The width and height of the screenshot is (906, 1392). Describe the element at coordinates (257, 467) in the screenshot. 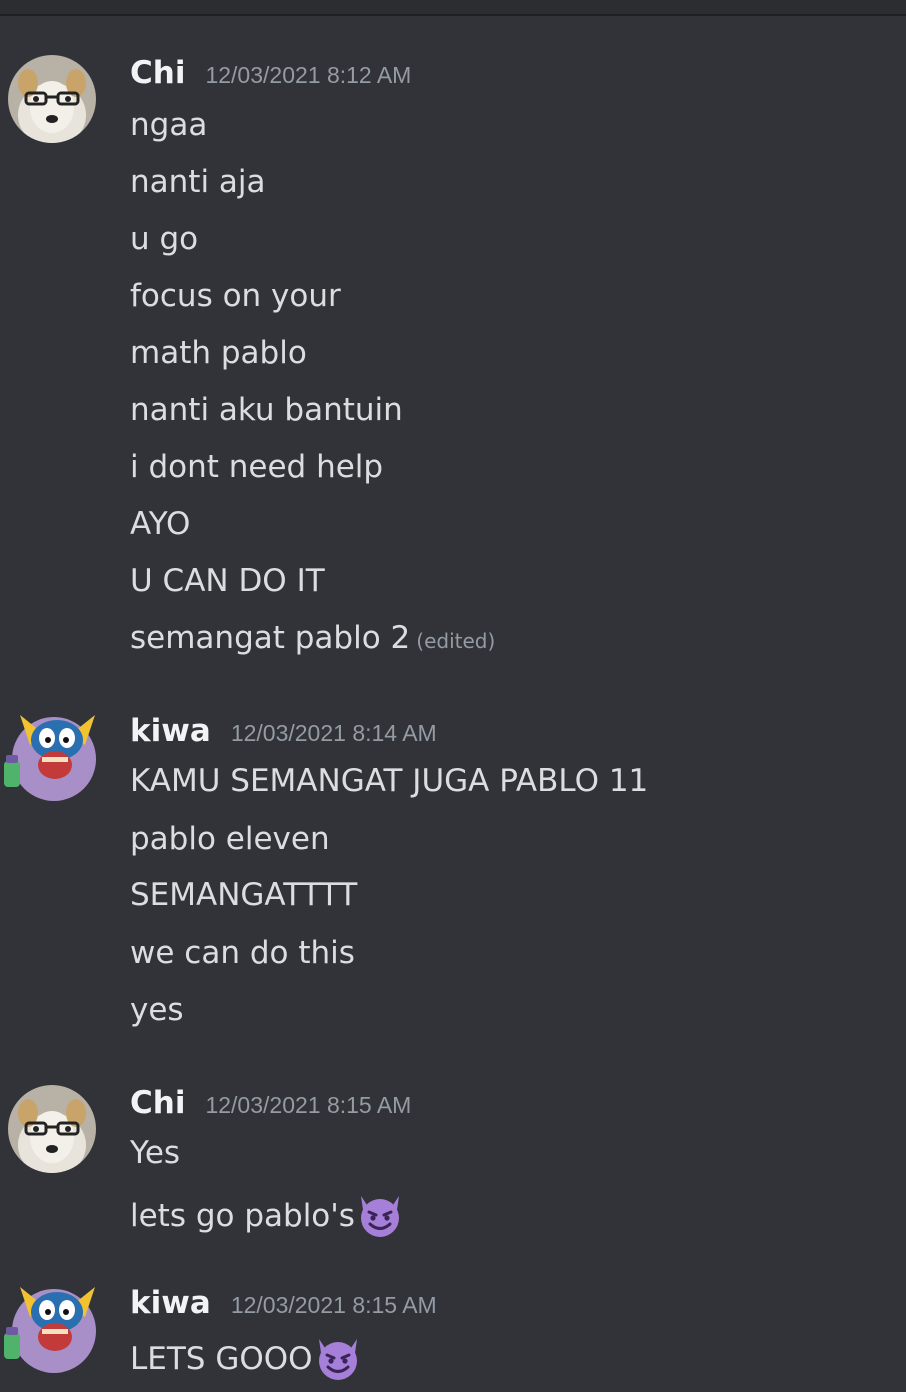

I see `message-text: i dont need help` at that location.